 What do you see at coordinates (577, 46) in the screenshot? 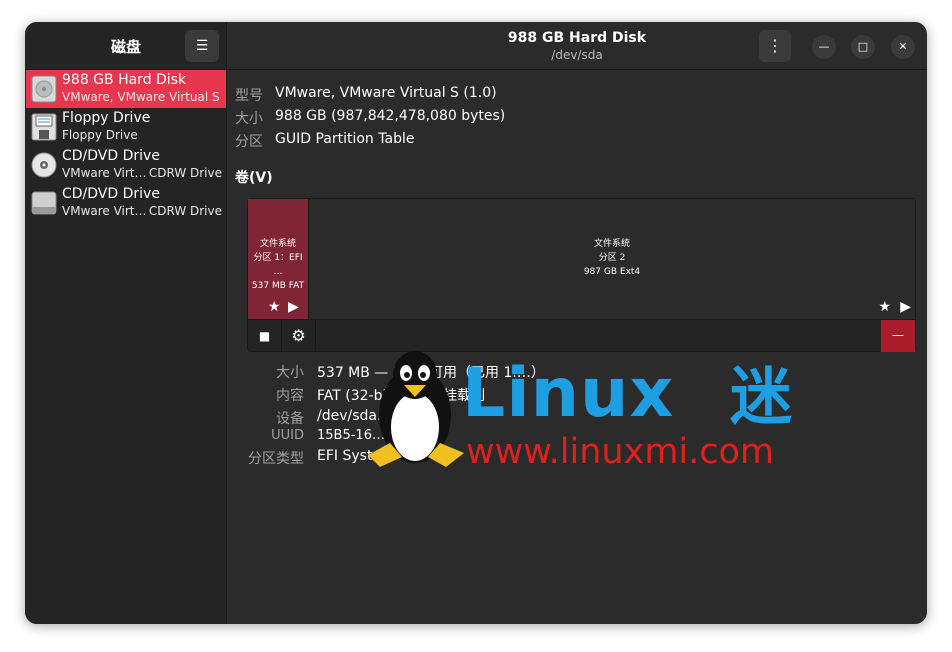
I see `header-bar: 988 GB Hard Disk /dev/sda ⋮ — □ ✕` at bounding box center [577, 46].